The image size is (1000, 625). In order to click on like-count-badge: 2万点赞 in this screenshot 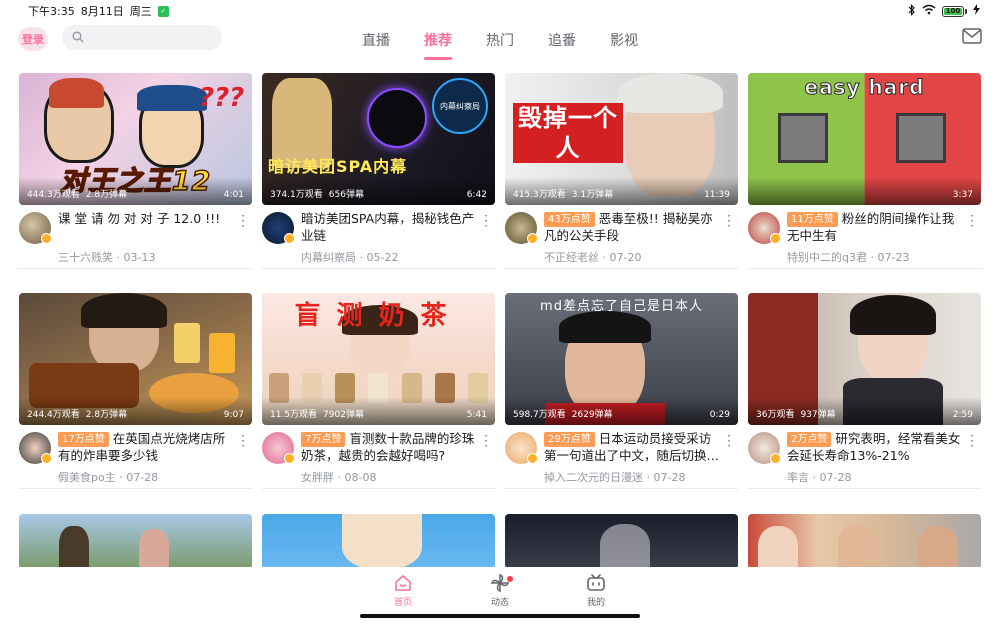, I will do `click(809, 439)`.